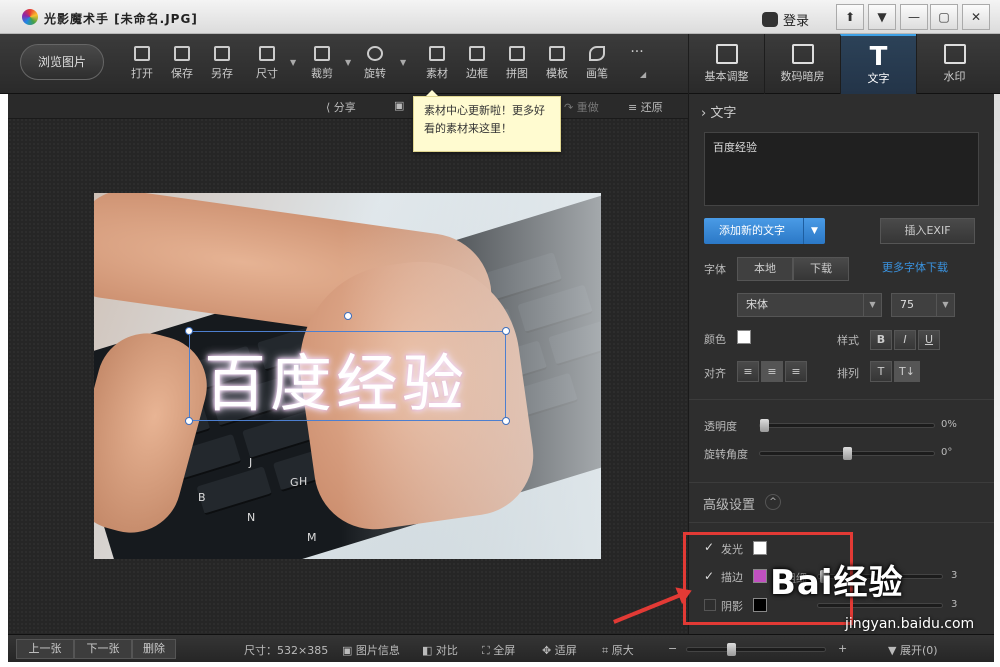 This screenshot has height=667, width=1000. What do you see at coordinates (348, 316) in the screenshot?
I see `rotate-handle` at bounding box center [348, 316].